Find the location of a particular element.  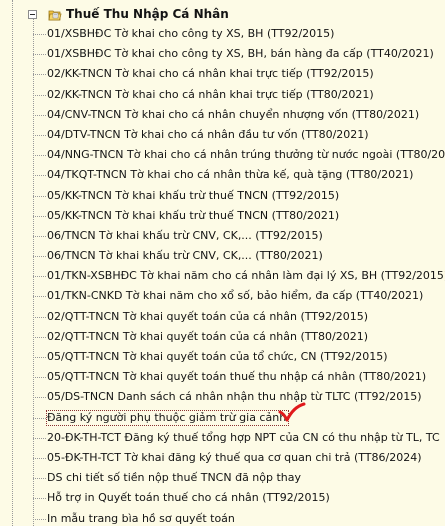

tree-item: In mẫu trang bìa hồ sơ quyết toán is located at coordinates (222, 517).